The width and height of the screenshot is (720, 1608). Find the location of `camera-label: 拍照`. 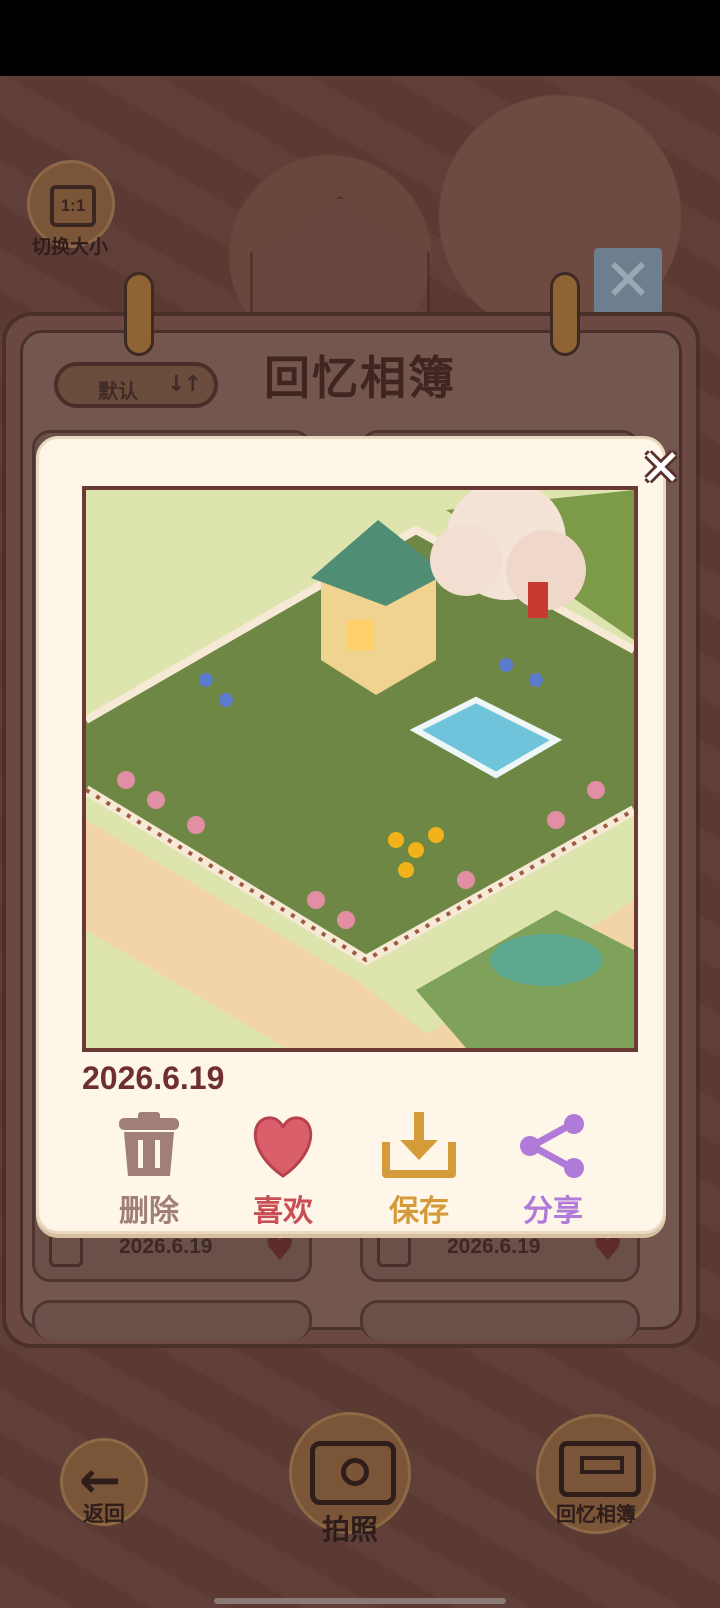

camera-label: 拍照 is located at coordinates (349, 1529).